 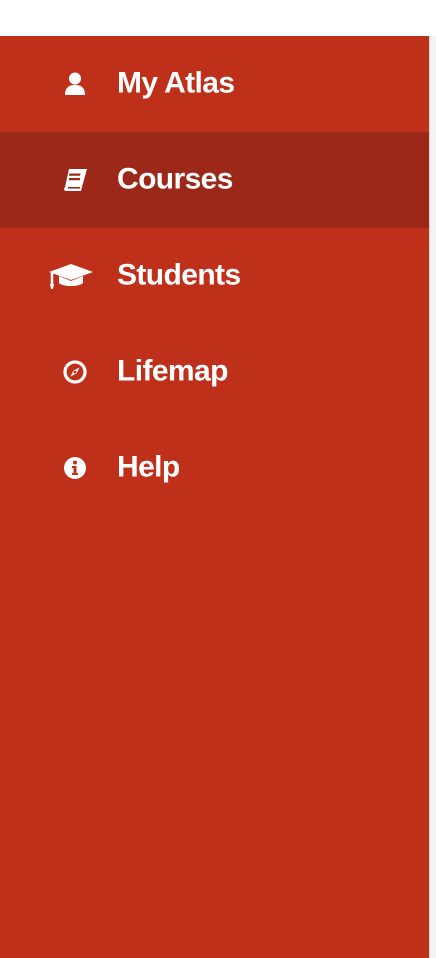 I want to click on sidebar-item-courses: Courses, so click(x=214, y=180).